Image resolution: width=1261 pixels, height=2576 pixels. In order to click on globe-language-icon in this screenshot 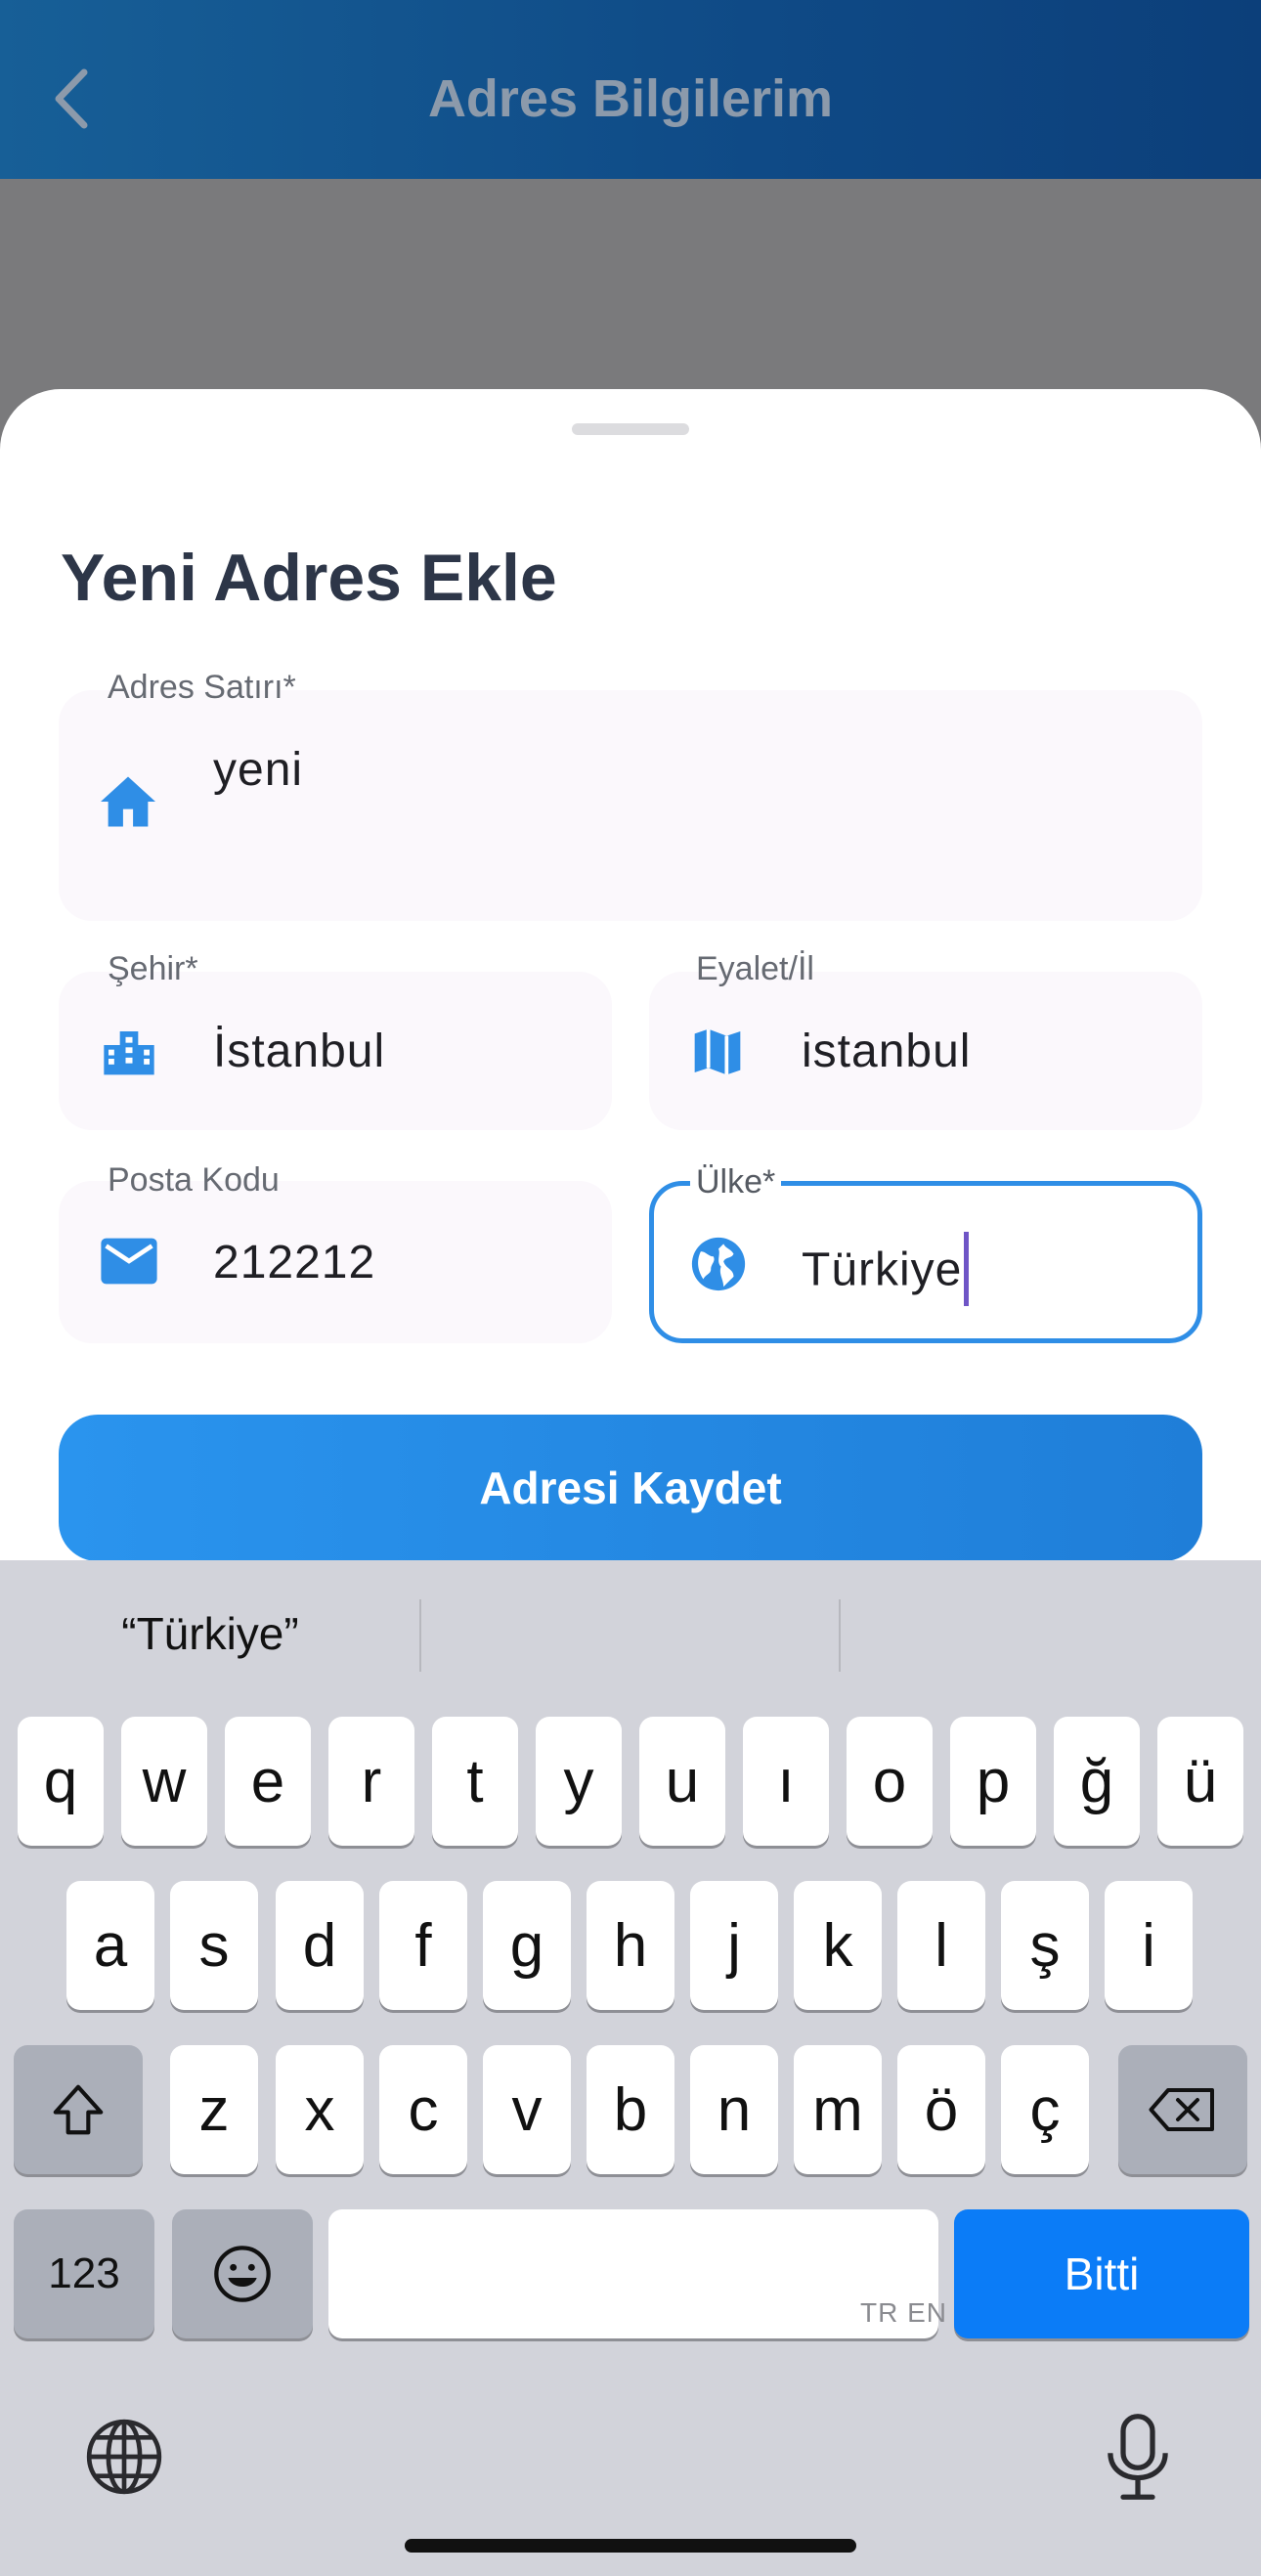, I will do `click(124, 2457)`.